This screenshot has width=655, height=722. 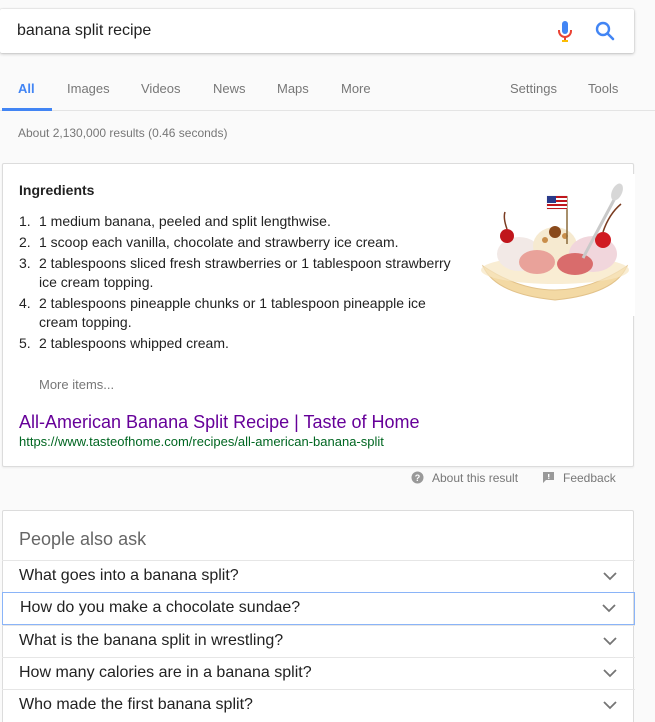 What do you see at coordinates (134, 343) in the screenshot?
I see `list-text: 2 tablespoons whipped cream.` at bounding box center [134, 343].